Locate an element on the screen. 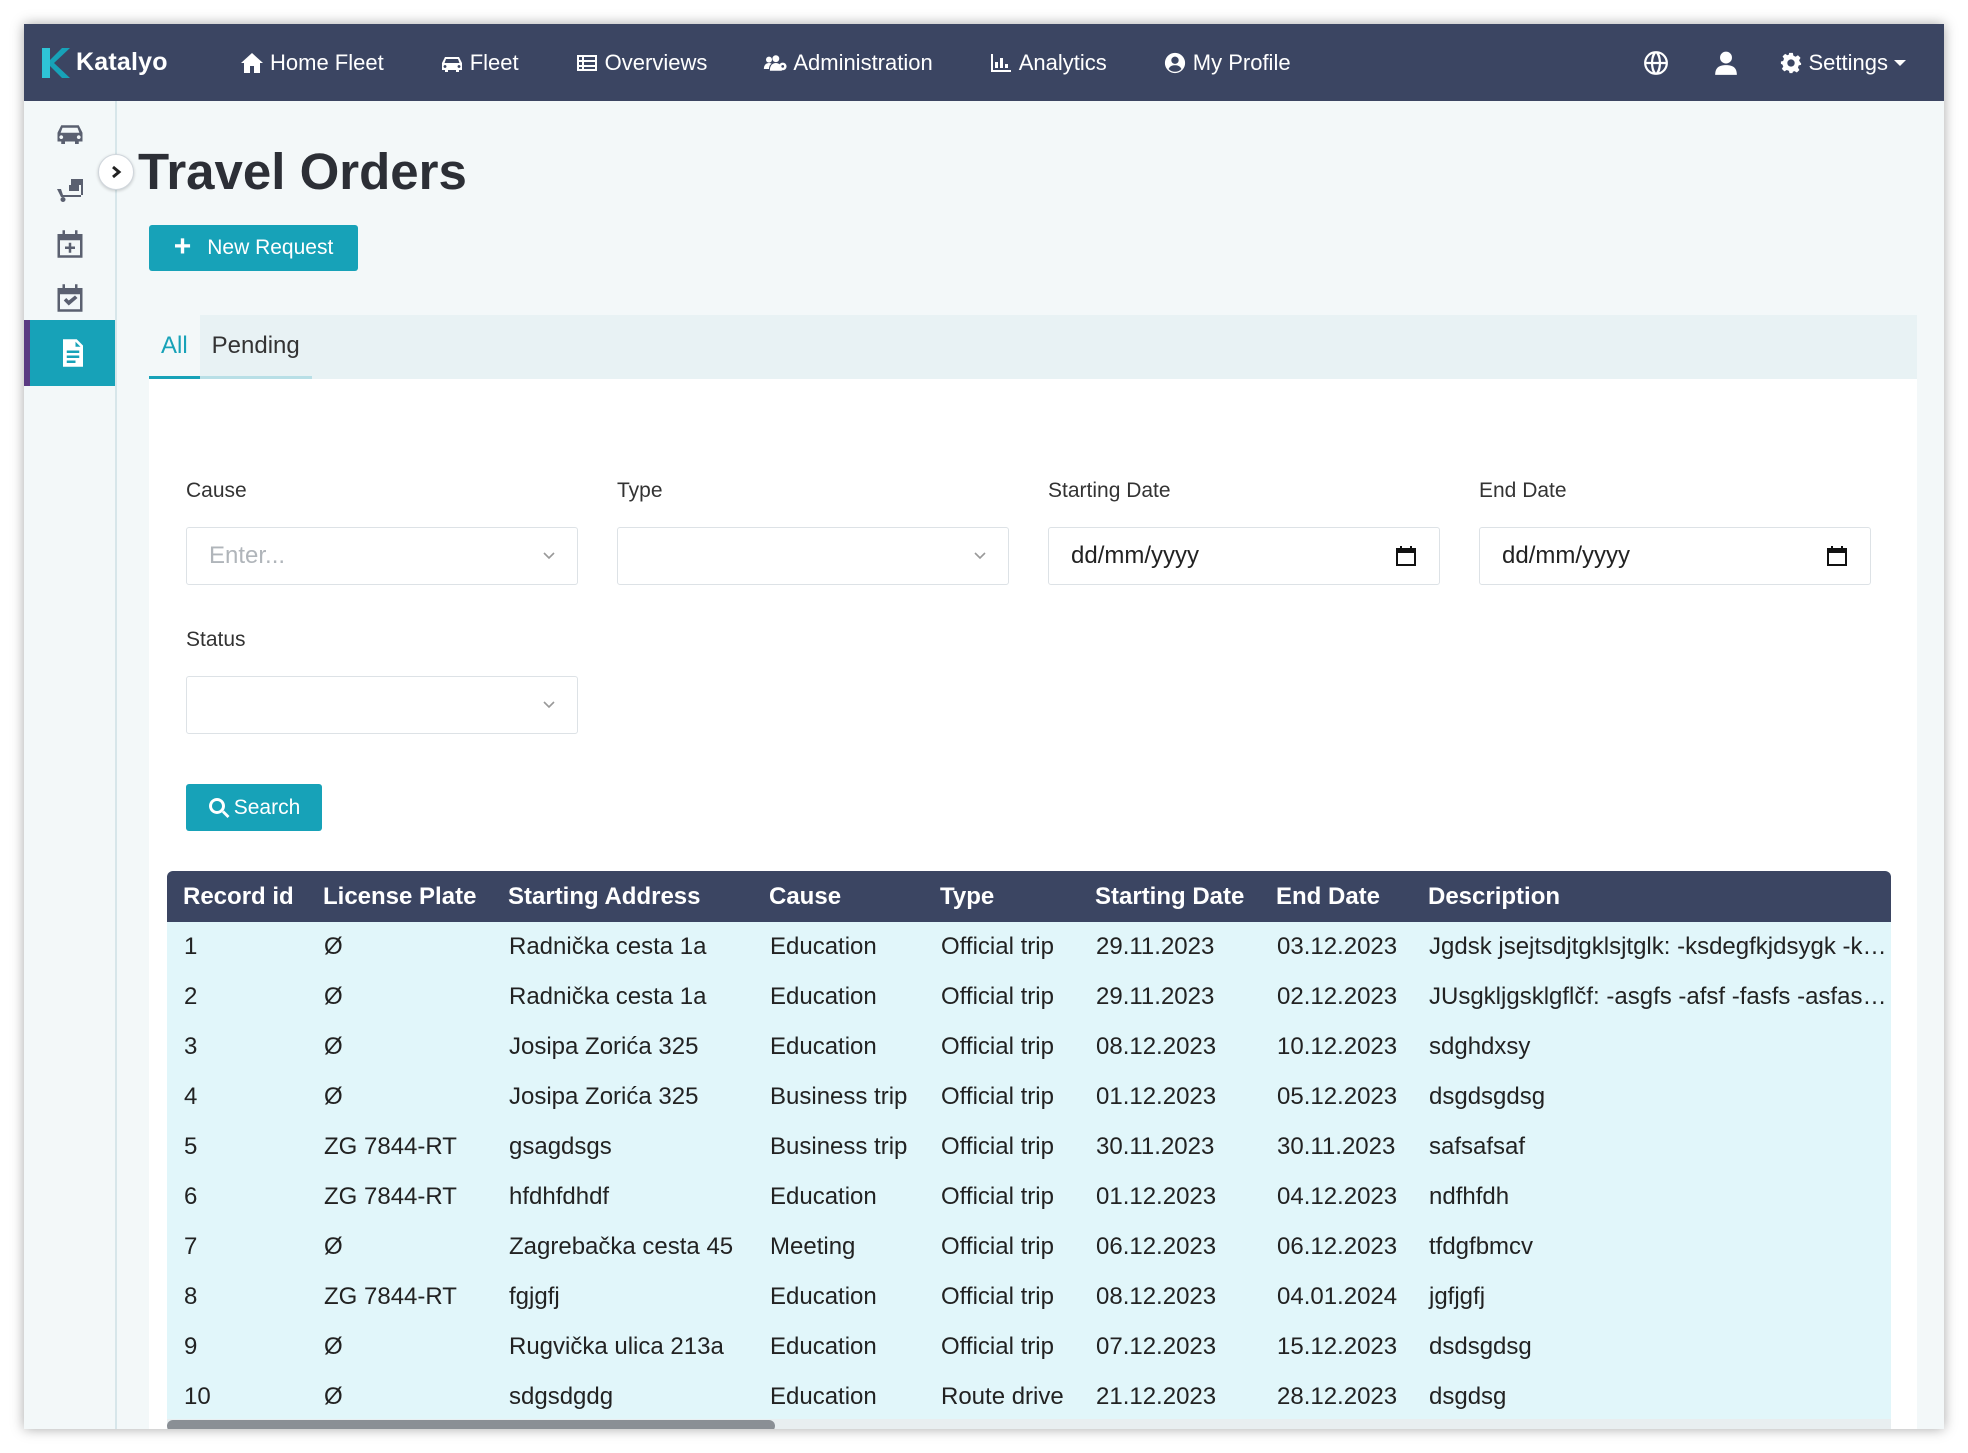  column-header: Starting Date is located at coordinates (1169, 896).